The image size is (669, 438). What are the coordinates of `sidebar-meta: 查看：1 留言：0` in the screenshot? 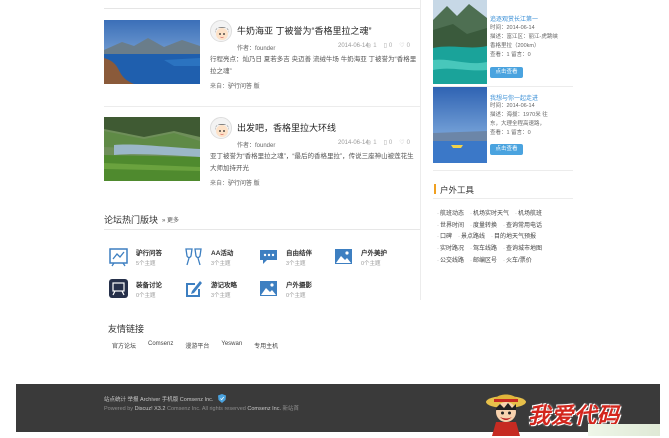 It's located at (510, 133).